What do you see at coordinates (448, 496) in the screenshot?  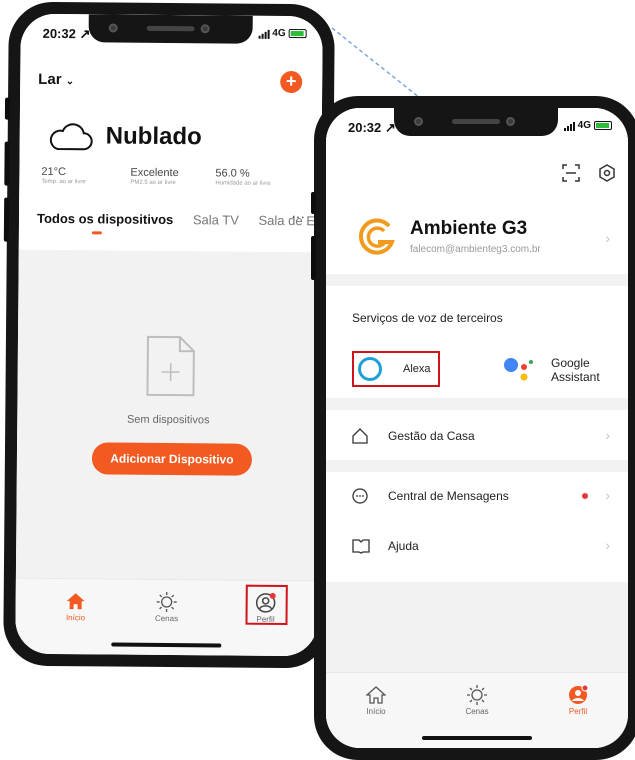 I see `menu-messages-label: Central de Mensagens` at bounding box center [448, 496].